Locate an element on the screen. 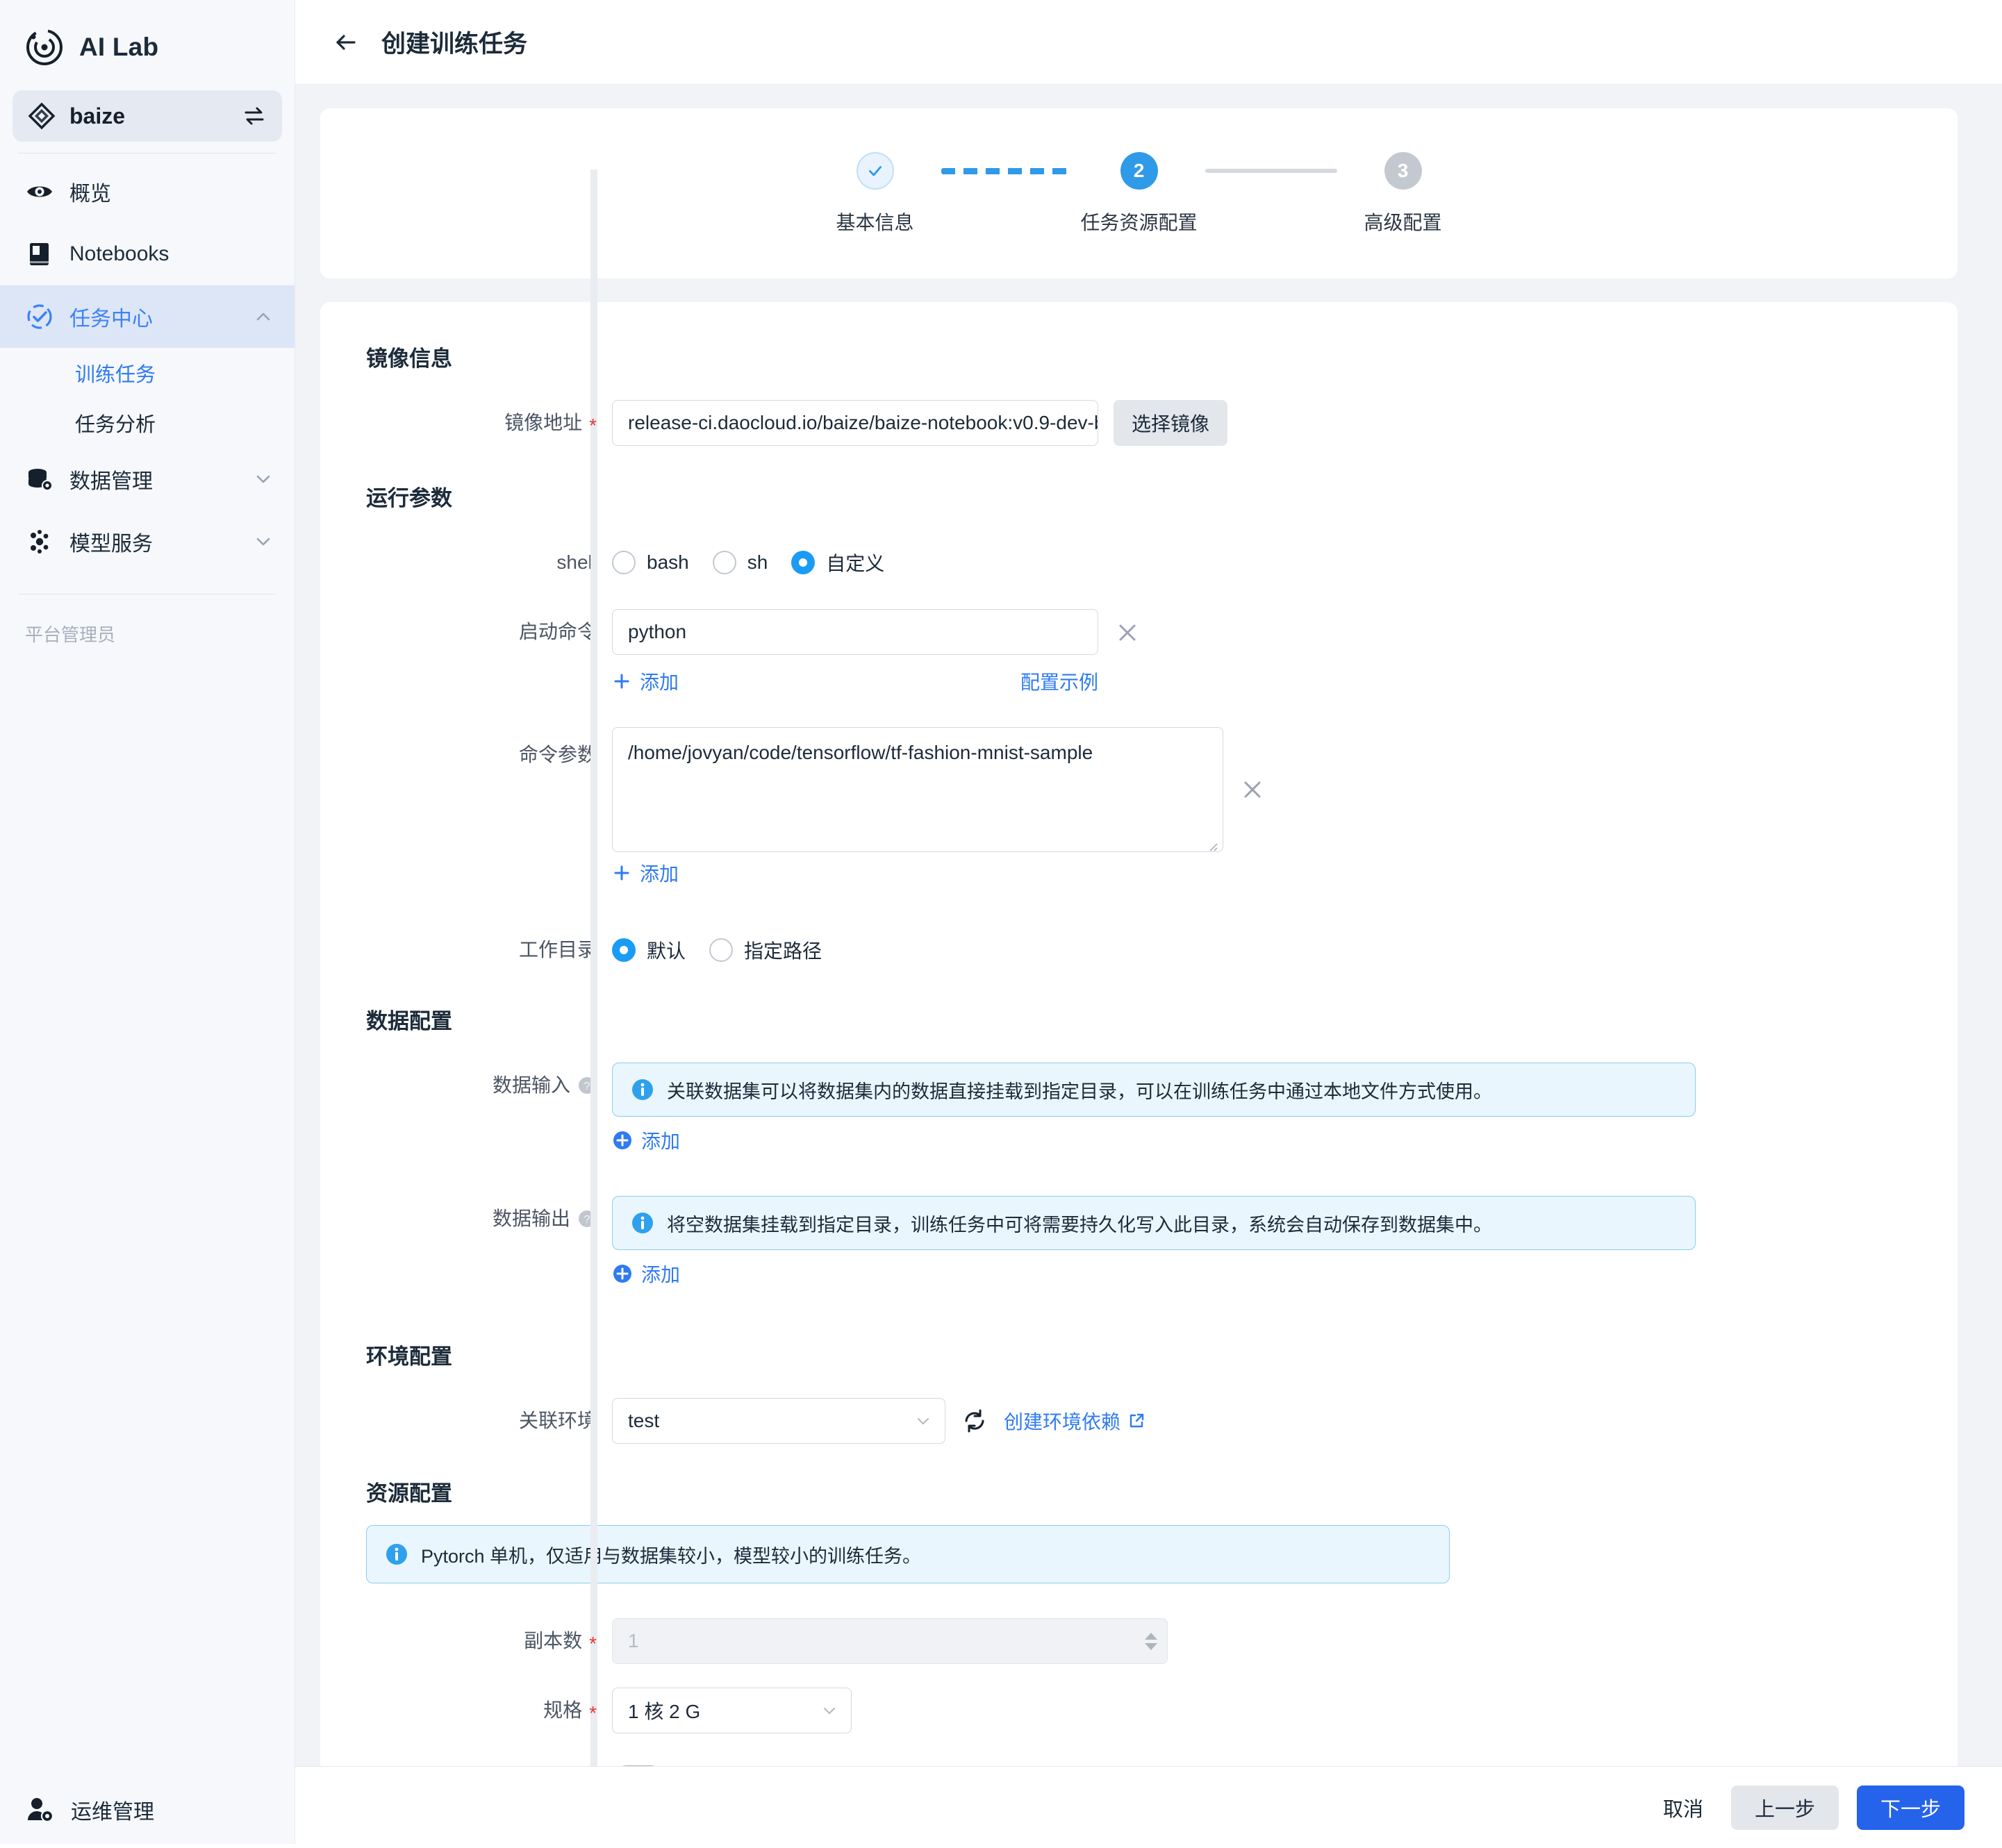 This screenshot has height=1848, width=2002. add-data-output-button: 添加 is located at coordinates (646, 1274).